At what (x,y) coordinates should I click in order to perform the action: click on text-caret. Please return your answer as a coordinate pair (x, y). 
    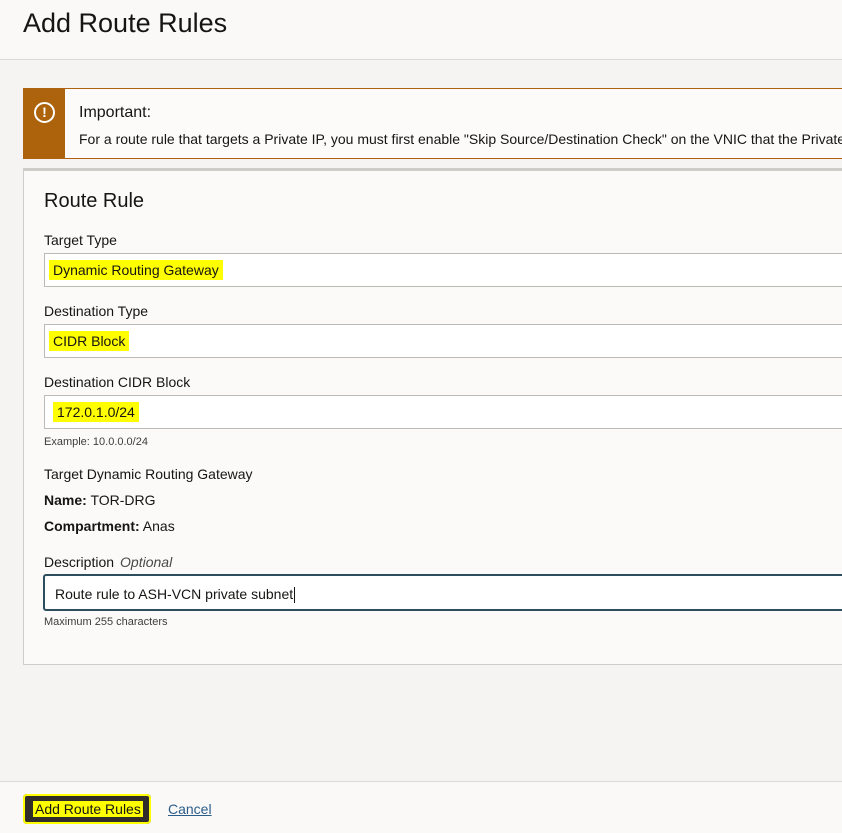
    Looking at the image, I should click on (295, 595).